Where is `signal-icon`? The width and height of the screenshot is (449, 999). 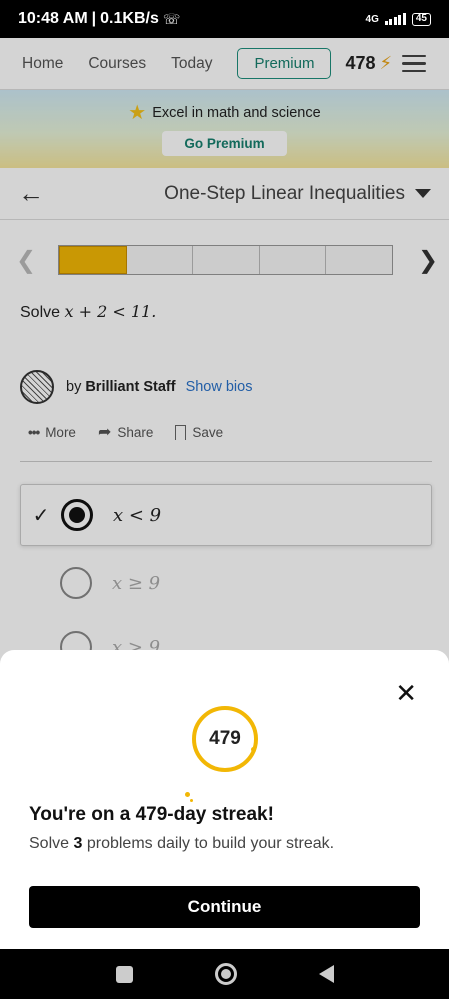
signal-icon is located at coordinates (395, 19).